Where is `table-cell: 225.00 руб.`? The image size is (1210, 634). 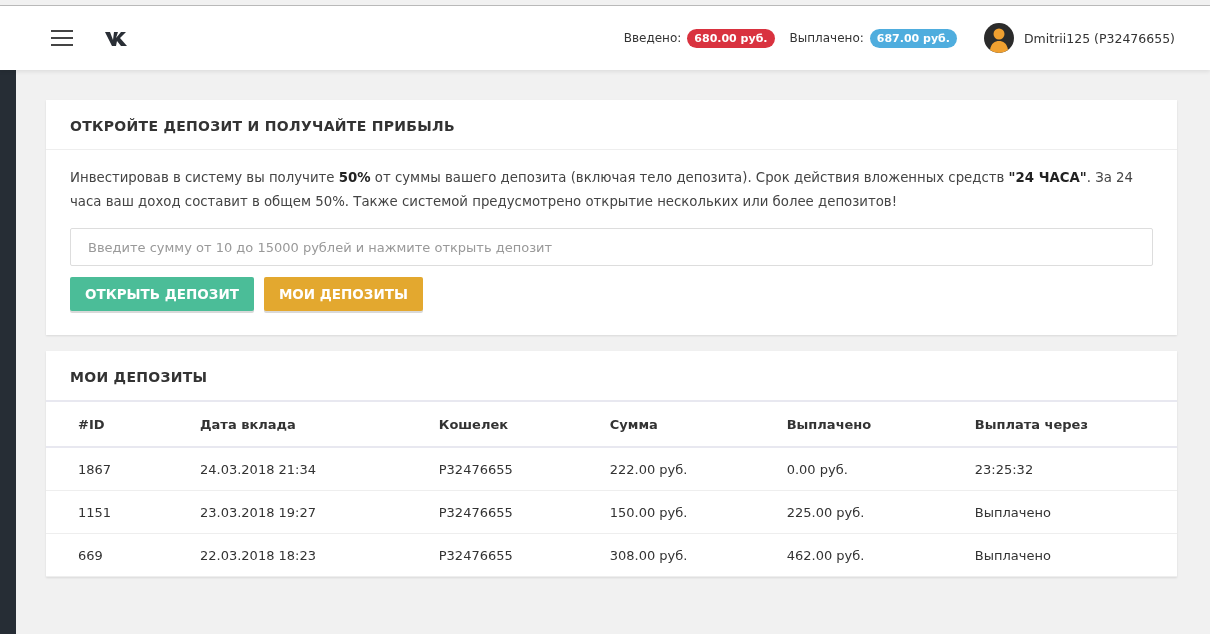
table-cell: 225.00 руб. is located at coordinates (848, 512).